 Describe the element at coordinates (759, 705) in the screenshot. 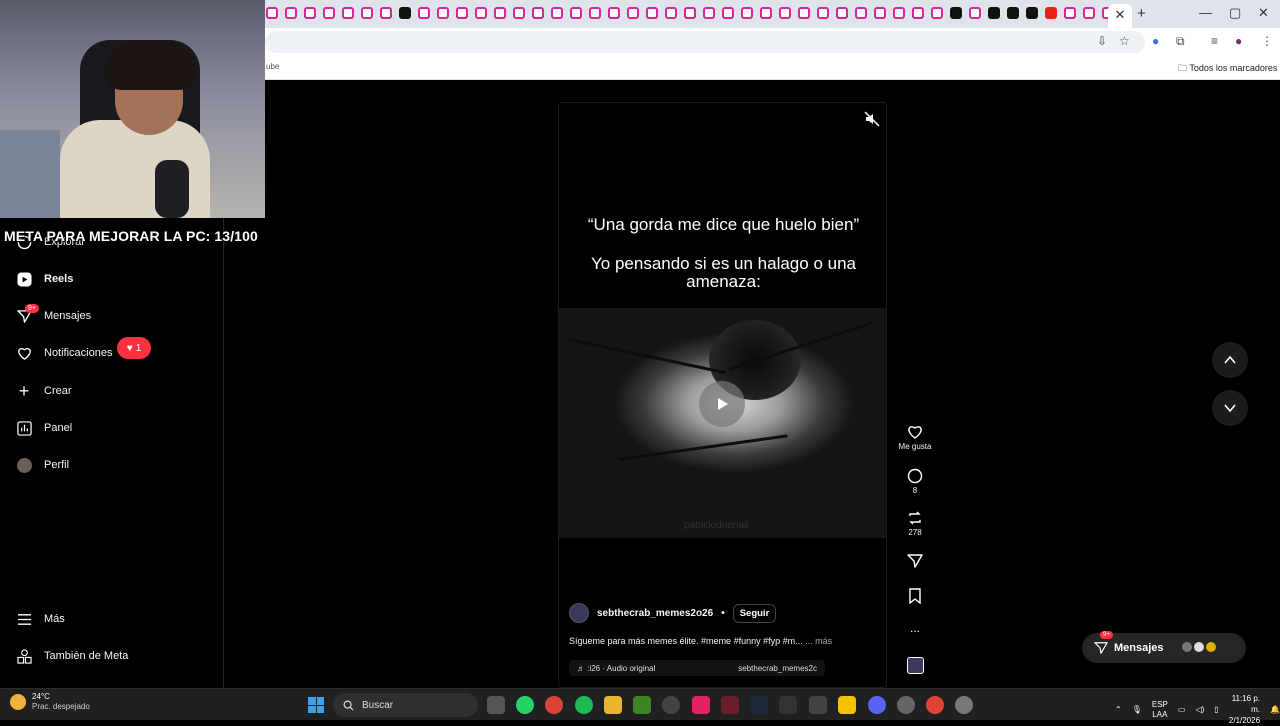

I see `steam-icon` at that location.